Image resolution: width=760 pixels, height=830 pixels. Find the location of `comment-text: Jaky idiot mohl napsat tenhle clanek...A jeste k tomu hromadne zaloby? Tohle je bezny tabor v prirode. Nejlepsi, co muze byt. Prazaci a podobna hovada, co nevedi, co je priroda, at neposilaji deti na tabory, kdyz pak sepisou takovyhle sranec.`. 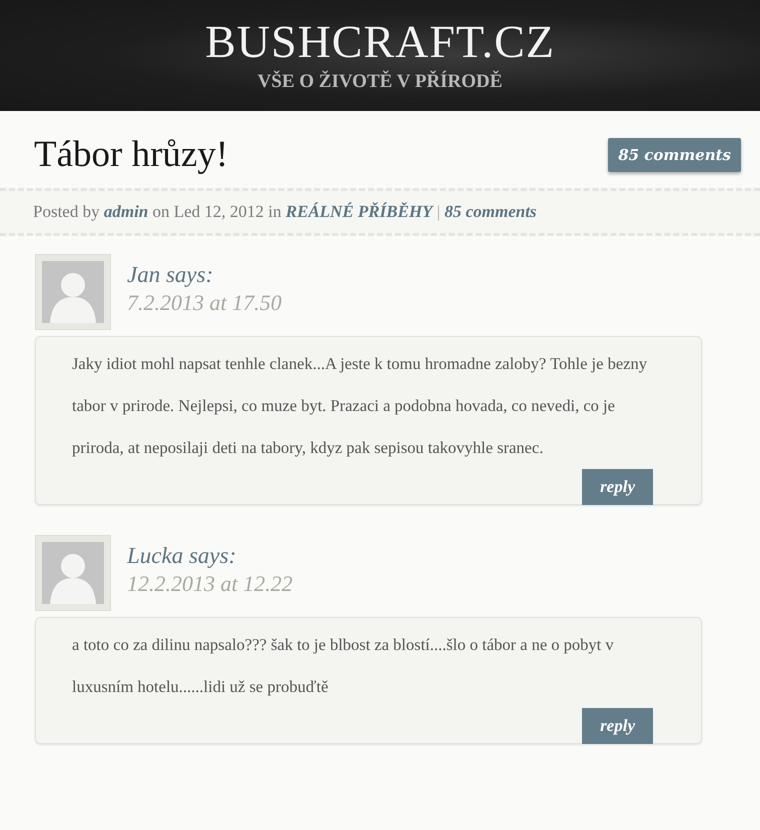

comment-text: Jaky idiot mohl napsat tenhle clanek...A jeste k tomu hromadne zaloby? Tohle je bezny tabor v prirode. Nejlepsi, co muze byt. Prazaci a podobna hovada, co nevedi, co je priroda, at neposilaji deti na tabory, kdyz pak sepisou takovyhle sranec. is located at coordinates (360, 406).